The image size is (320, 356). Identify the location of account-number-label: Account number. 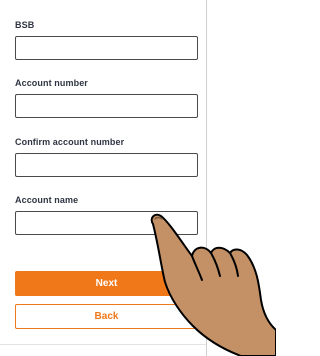
(51, 83).